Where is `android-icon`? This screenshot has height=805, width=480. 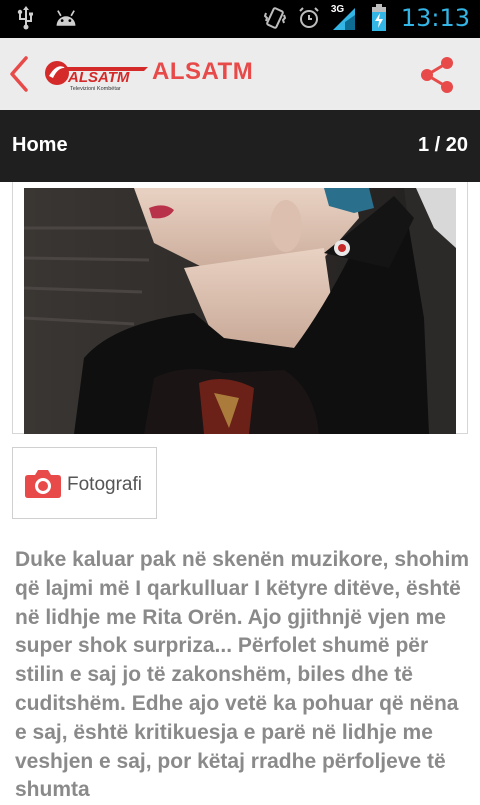
android-icon is located at coordinates (66, 18).